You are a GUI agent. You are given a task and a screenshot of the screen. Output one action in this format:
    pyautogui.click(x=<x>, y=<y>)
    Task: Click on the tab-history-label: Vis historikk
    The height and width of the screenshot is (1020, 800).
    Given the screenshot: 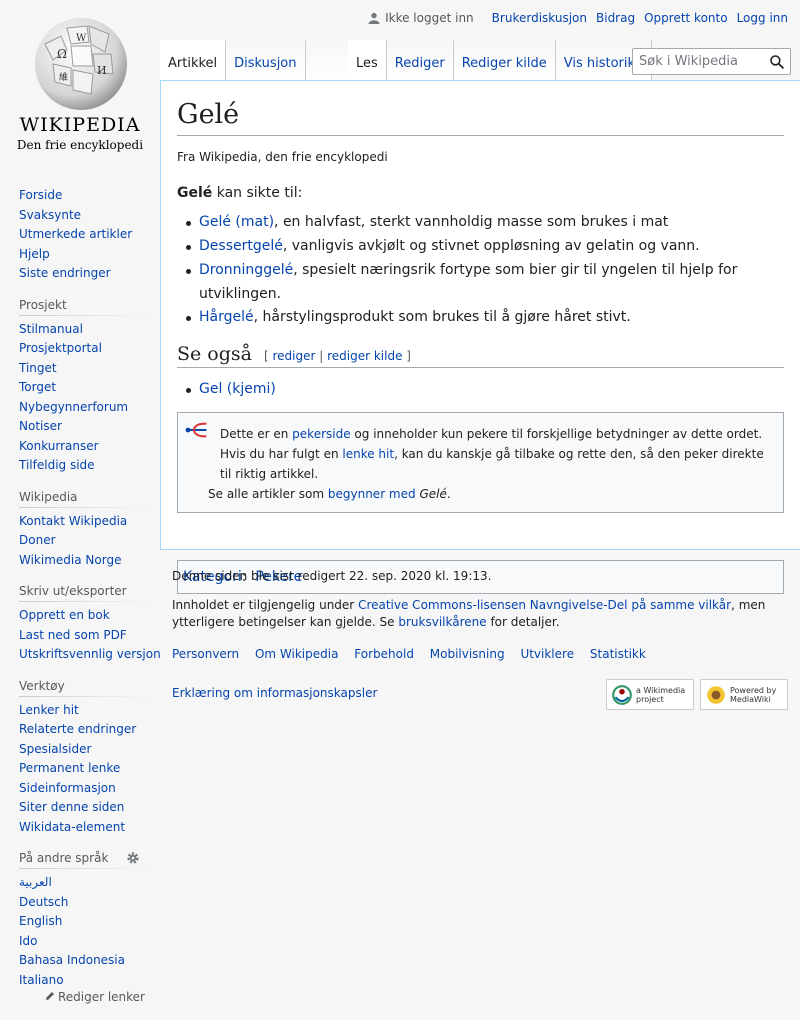 What is the action you would take?
    pyautogui.click(x=603, y=63)
    